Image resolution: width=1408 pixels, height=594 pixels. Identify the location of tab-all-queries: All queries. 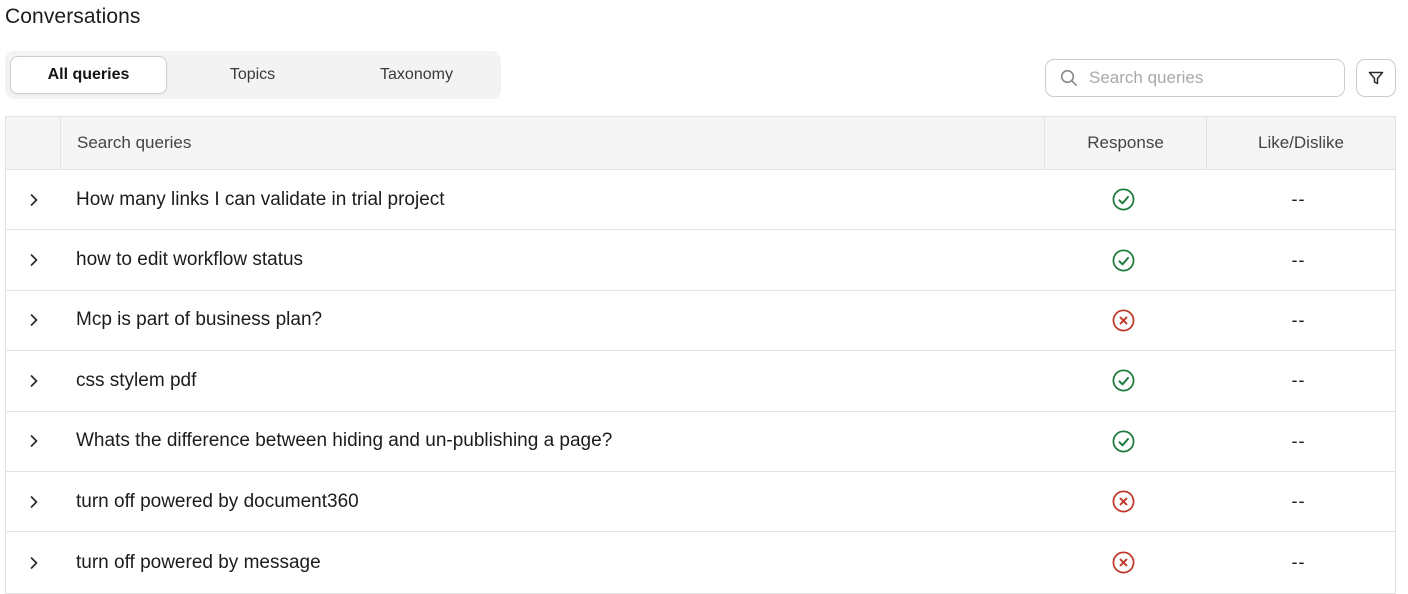
(88, 75).